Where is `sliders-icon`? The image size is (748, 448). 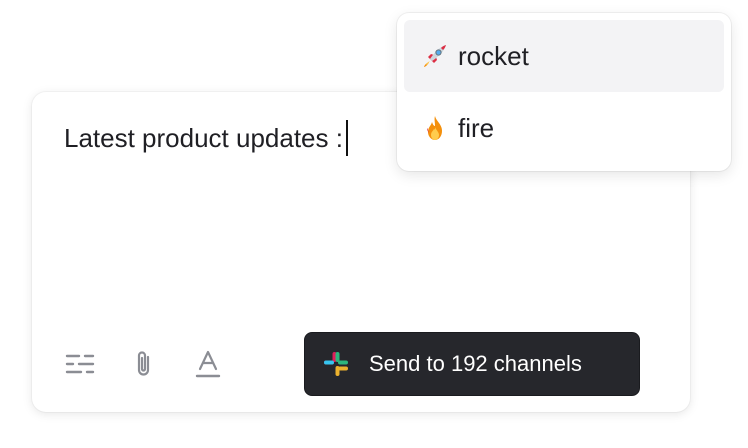
sliders-icon is located at coordinates (80, 364).